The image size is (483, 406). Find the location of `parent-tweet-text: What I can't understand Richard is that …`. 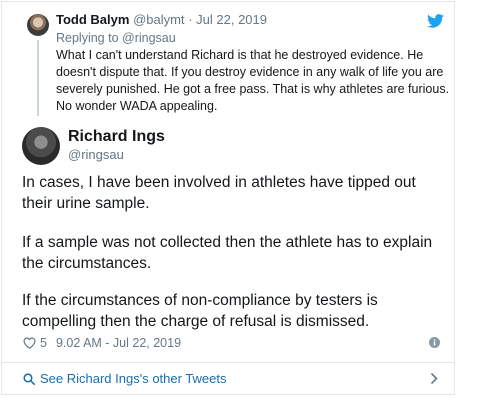

parent-tweet-text: What I can't understand Richard is that … is located at coordinates (253, 80).